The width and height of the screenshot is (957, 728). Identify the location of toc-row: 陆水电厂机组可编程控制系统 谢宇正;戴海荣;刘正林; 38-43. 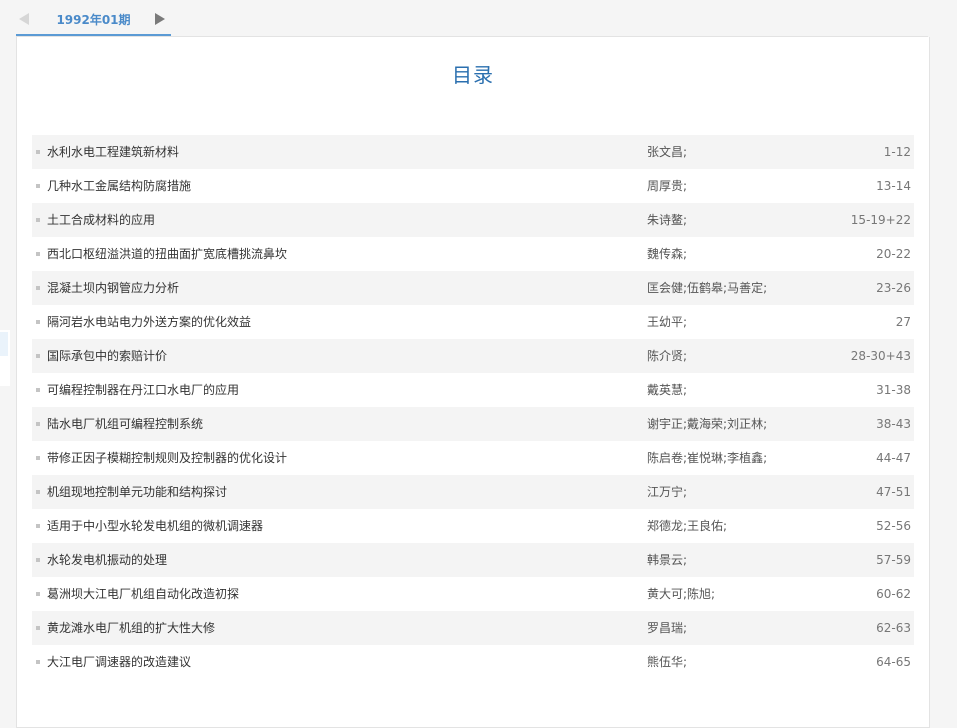
(473, 424).